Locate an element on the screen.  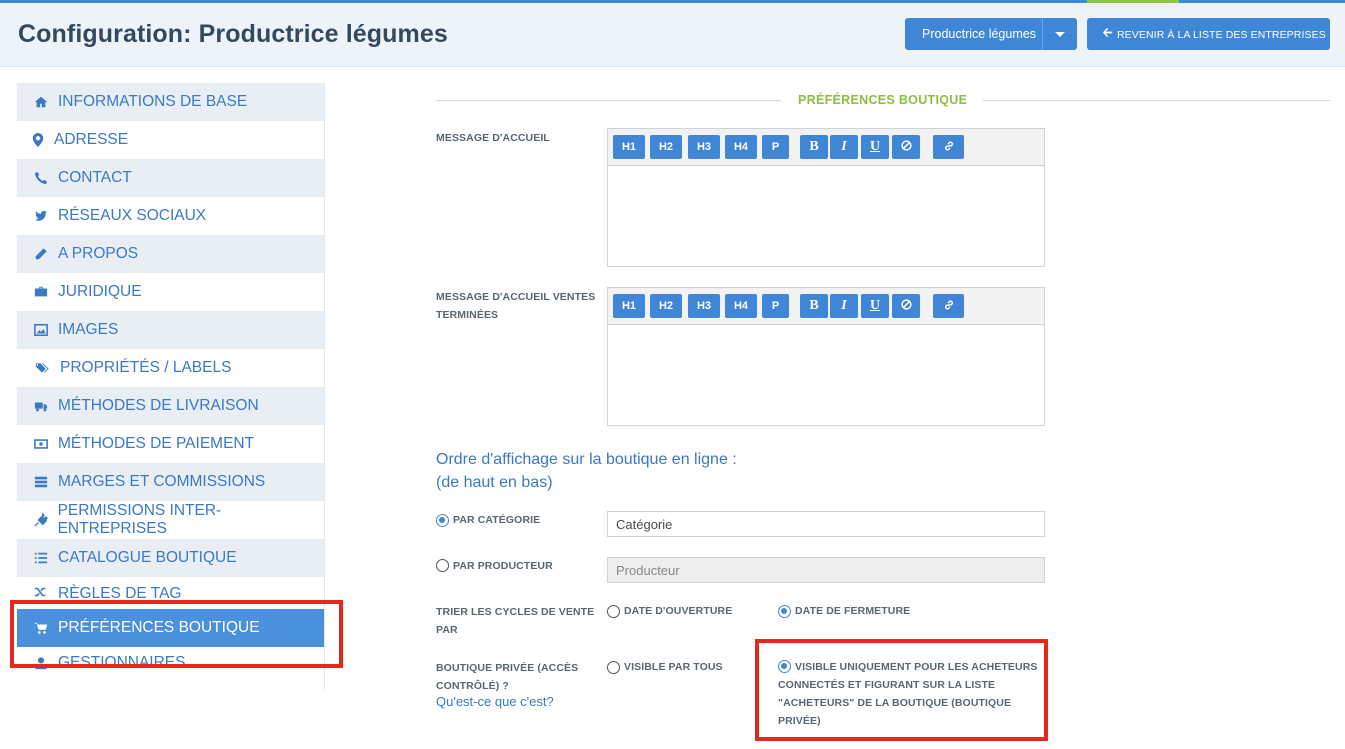
sidebar-item-preferences-boutique: PRÉFÉRENCES BOUTIQUE is located at coordinates (170, 628).